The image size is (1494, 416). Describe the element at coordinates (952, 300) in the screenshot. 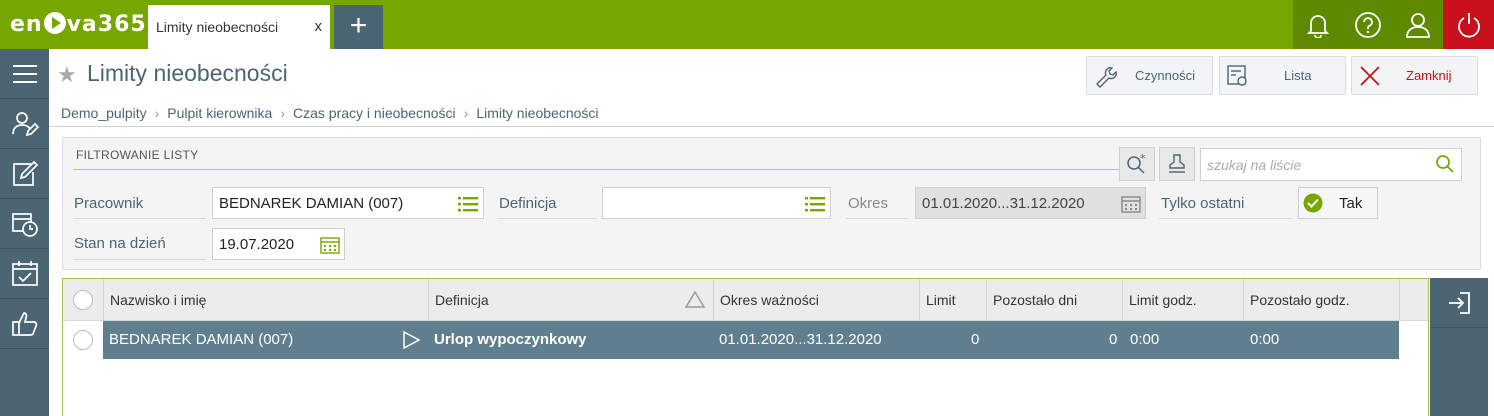

I see `column-header-limit: Limit` at that location.